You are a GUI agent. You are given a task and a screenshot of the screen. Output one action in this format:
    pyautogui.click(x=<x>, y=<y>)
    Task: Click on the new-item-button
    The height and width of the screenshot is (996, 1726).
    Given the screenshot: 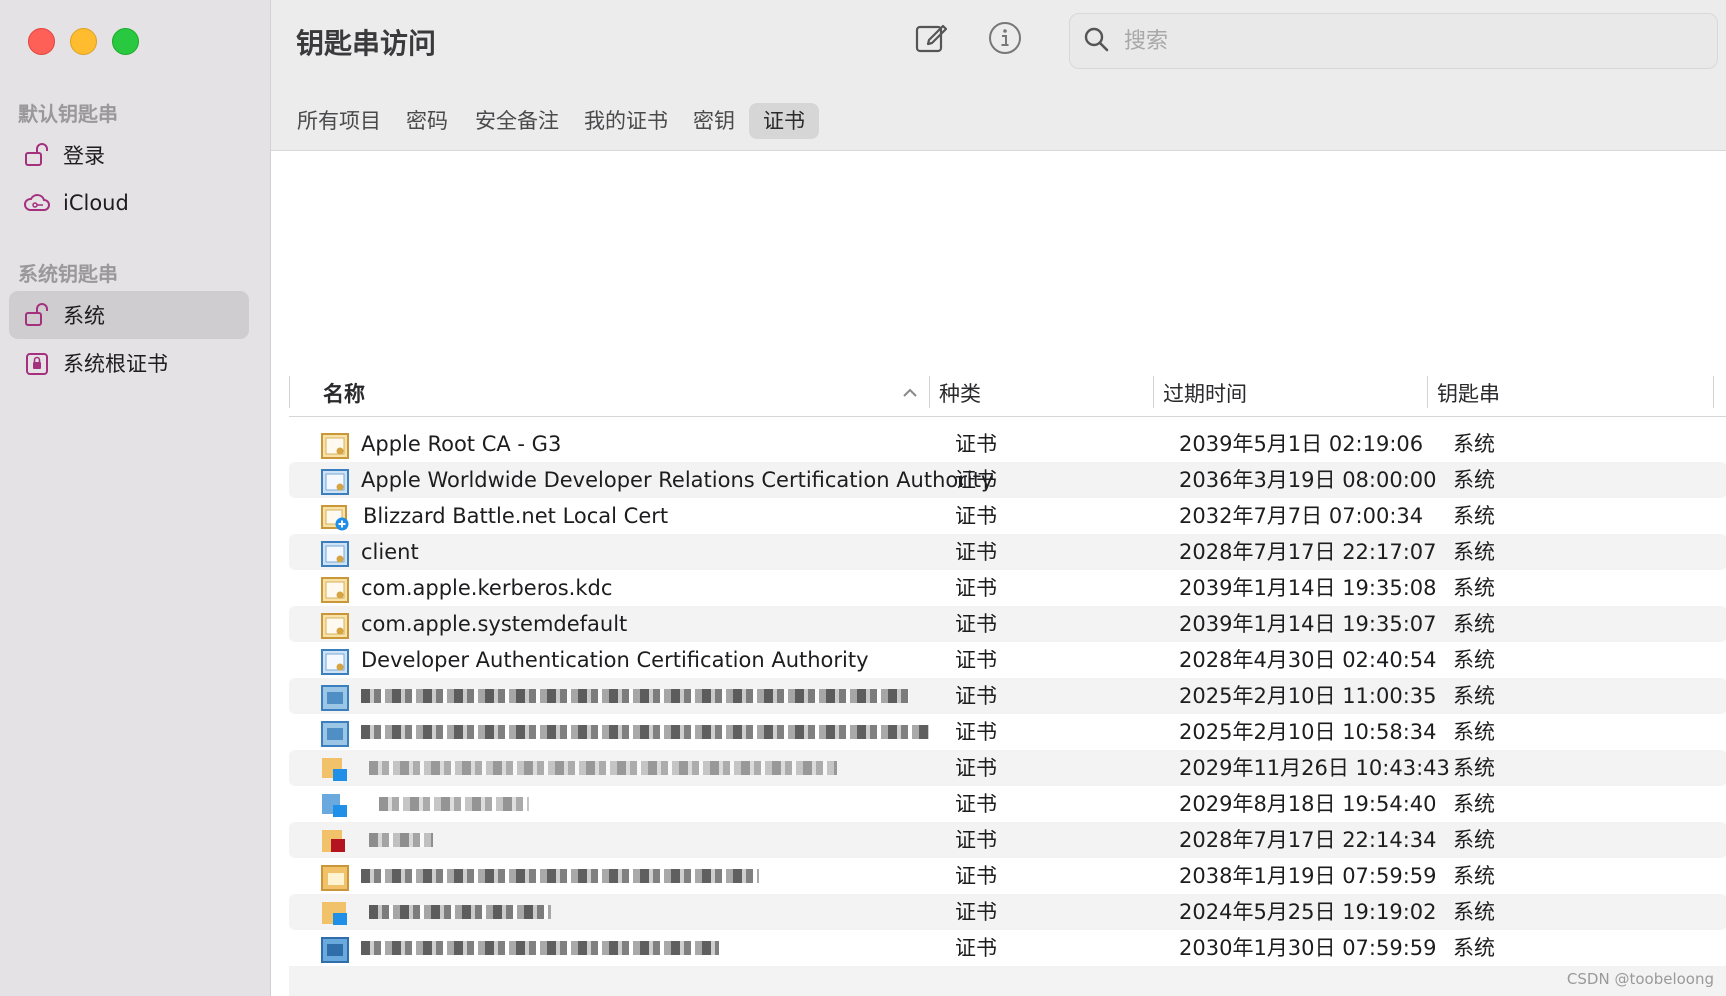 What is the action you would take?
    pyautogui.click(x=931, y=40)
    